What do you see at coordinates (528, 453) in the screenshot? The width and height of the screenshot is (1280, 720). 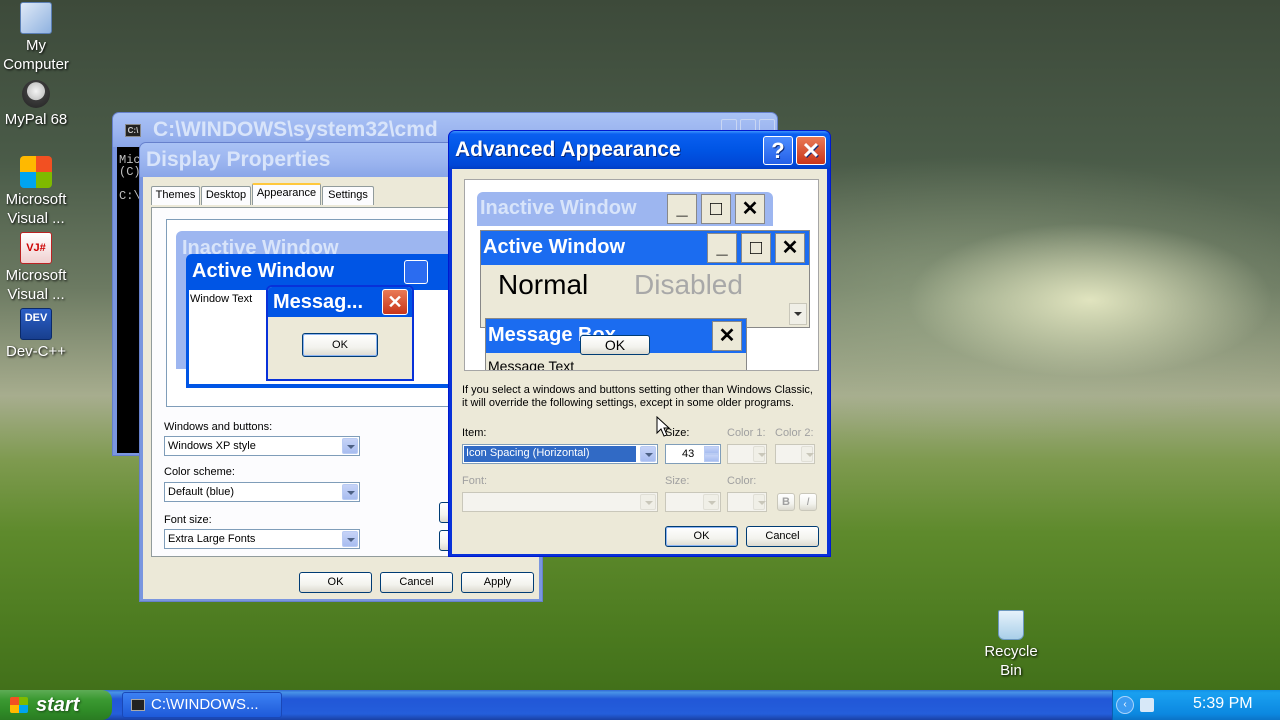 I see `item-select-value: Icon Spacing (Horizontal)` at bounding box center [528, 453].